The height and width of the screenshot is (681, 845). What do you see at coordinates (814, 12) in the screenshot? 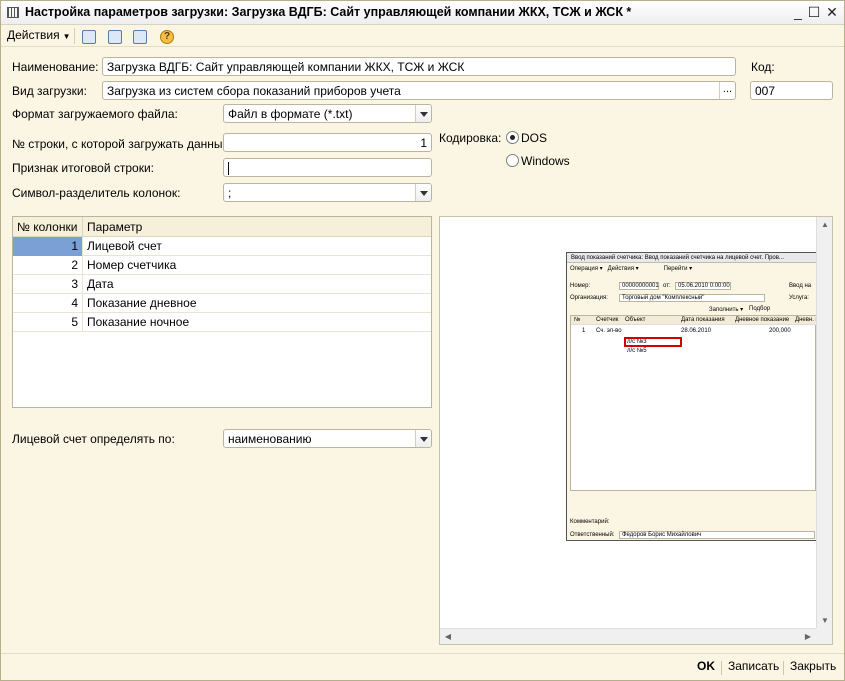
I see `maximize-button: ☐` at bounding box center [814, 12].